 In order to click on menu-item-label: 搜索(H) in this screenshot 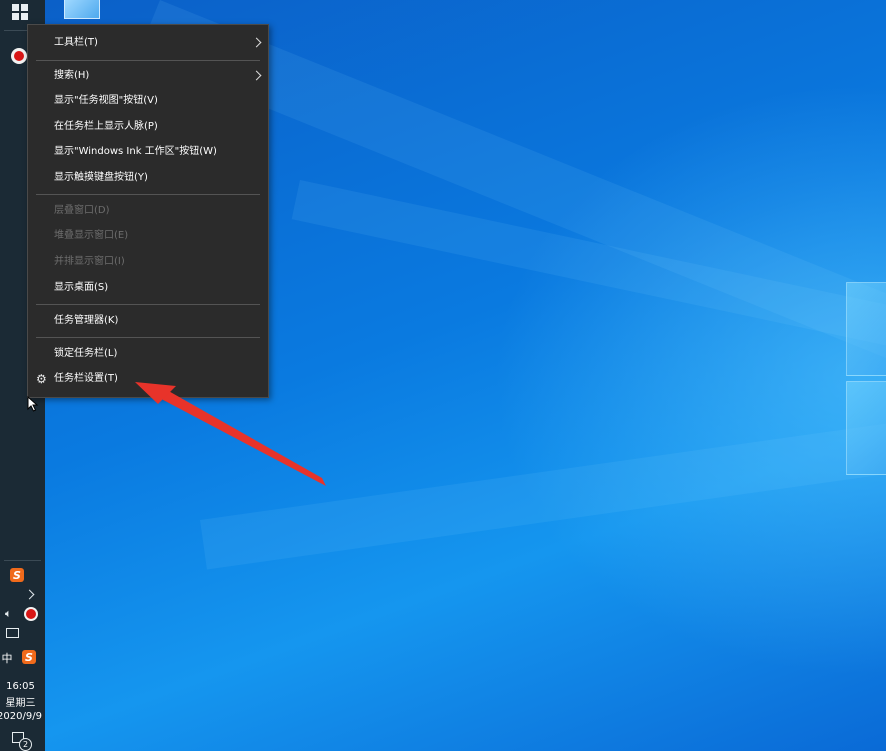, I will do `click(72, 75)`.